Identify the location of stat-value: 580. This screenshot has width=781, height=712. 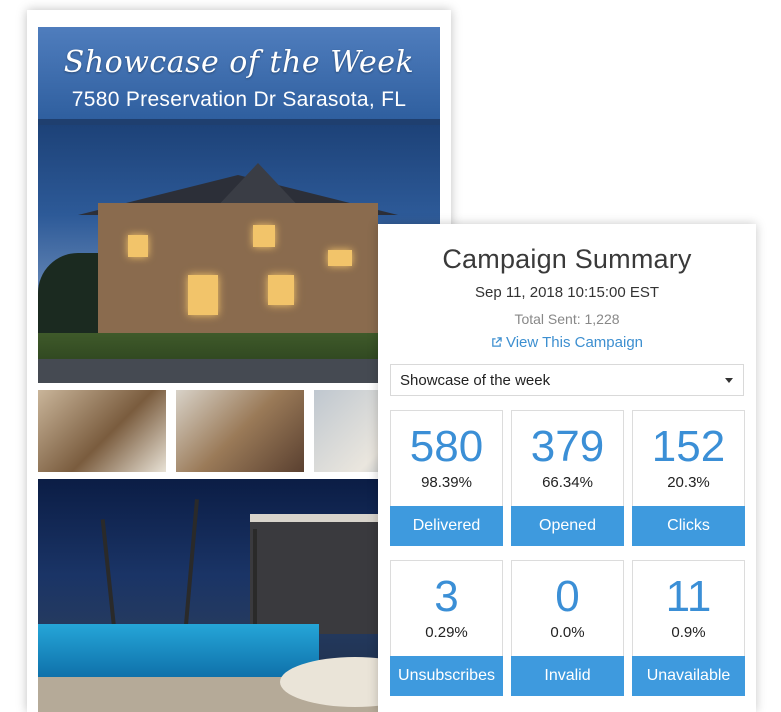
(446, 446).